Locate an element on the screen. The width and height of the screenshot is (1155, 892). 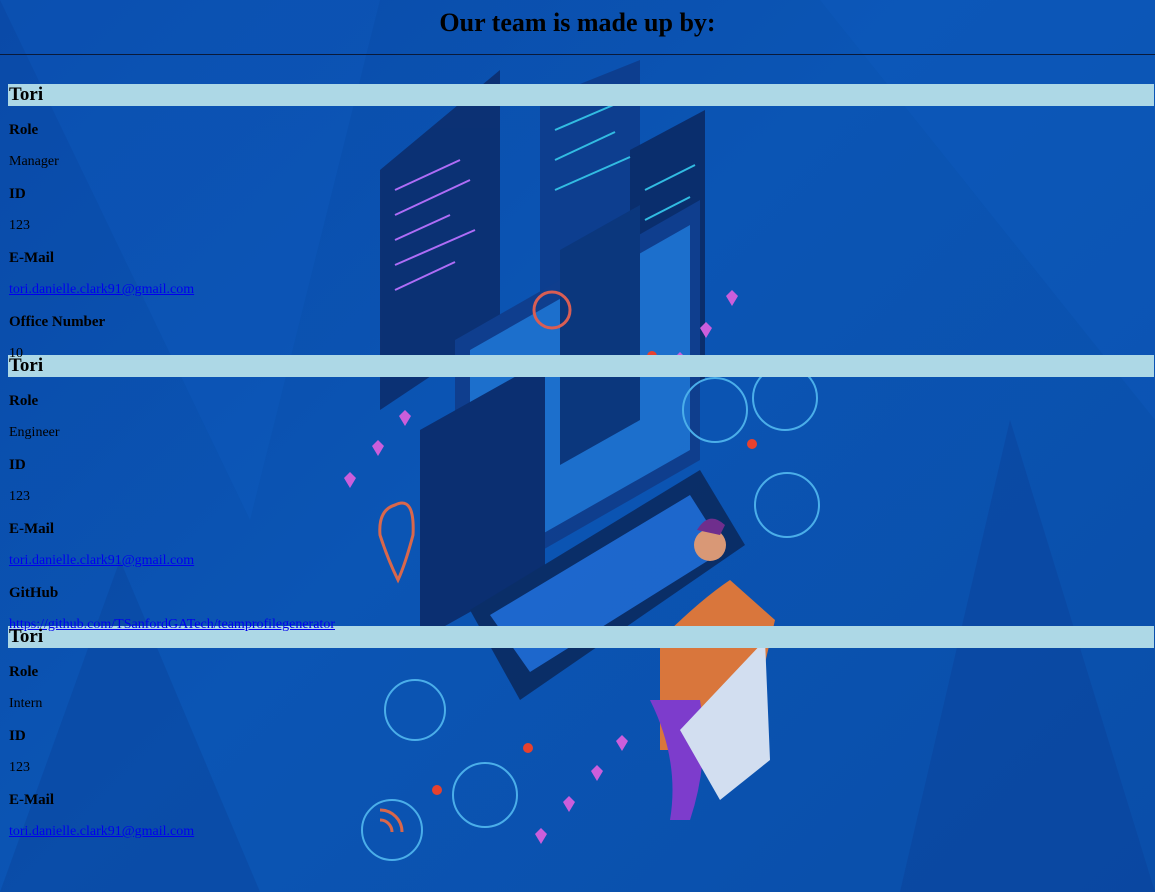
page-title: Our team is made up by: is located at coordinates (577, 22).